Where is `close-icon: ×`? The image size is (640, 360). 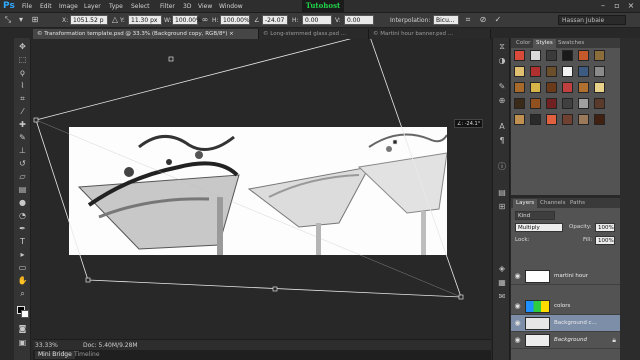 close-icon: × is located at coordinates (631, 6).